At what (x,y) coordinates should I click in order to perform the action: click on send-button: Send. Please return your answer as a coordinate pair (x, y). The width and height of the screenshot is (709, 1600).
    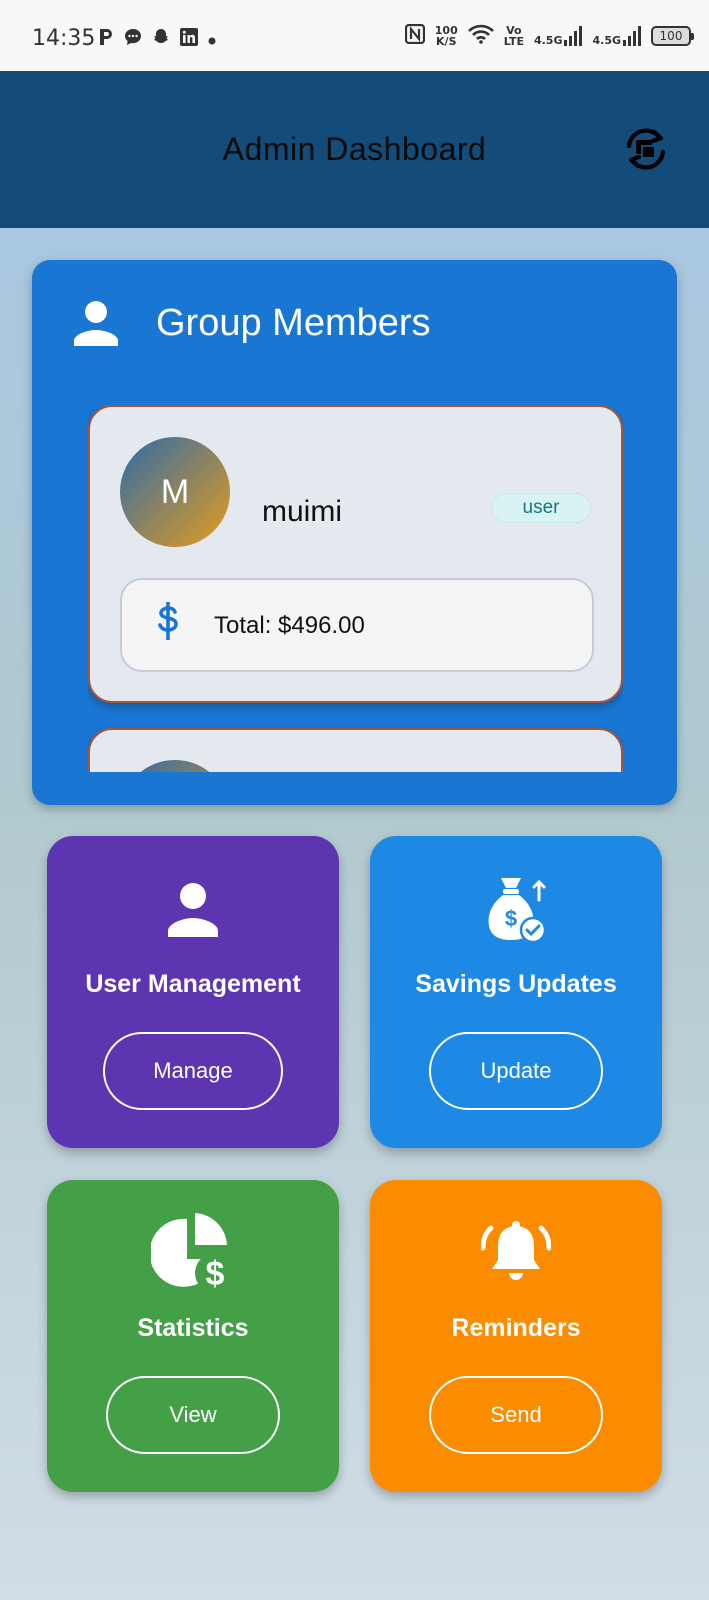
    Looking at the image, I should click on (516, 1415).